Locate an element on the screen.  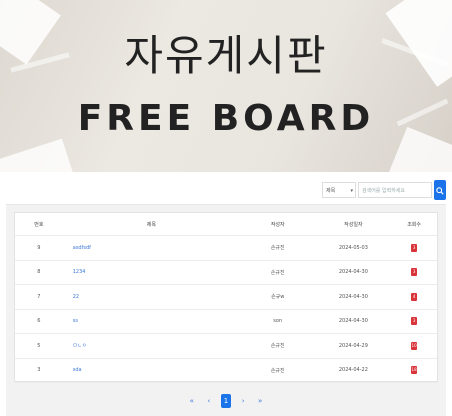
post-number: 9 is located at coordinates (39, 248).